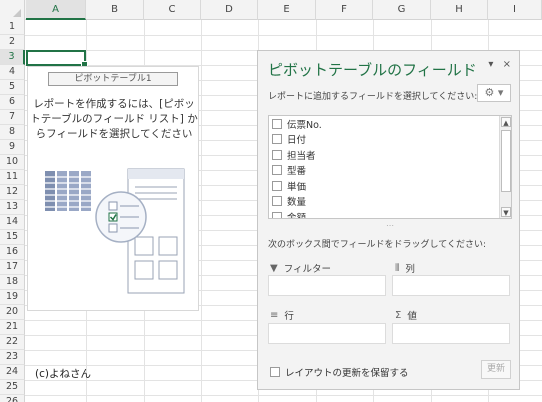  Describe the element at coordinates (297, 203) in the screenshot. I see `field-label: 数量` at that location.